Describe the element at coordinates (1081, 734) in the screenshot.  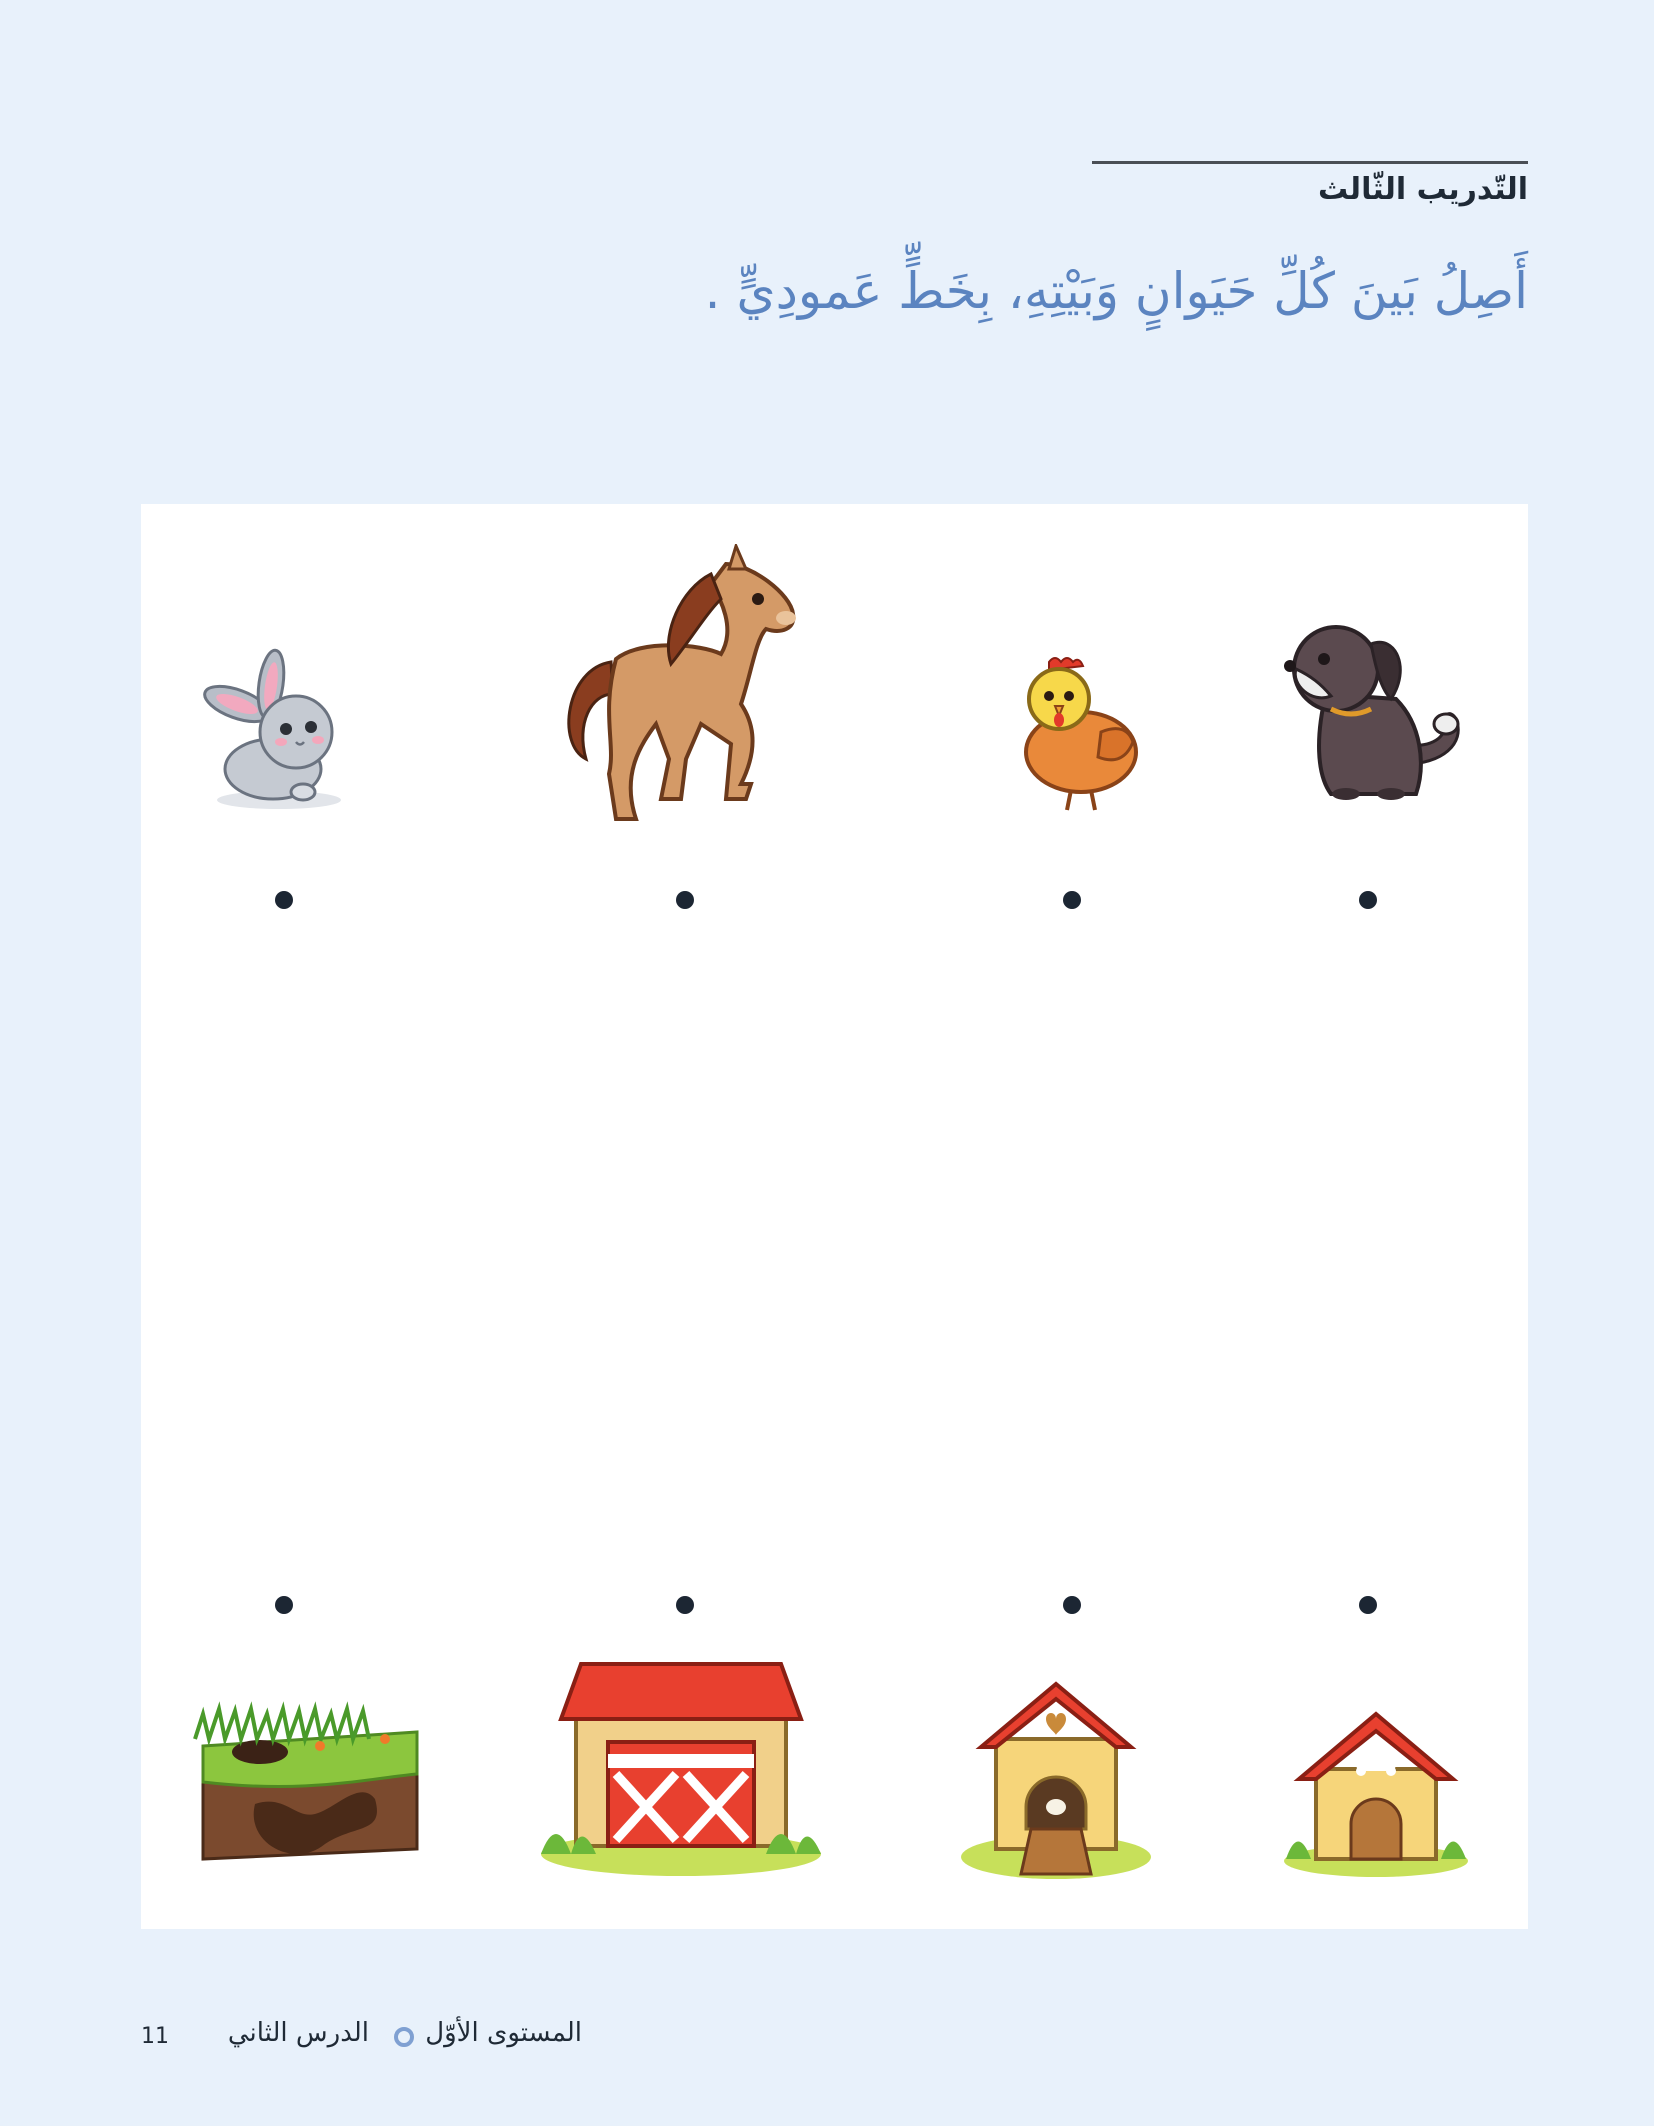
I see `chicken-icon` at that location.